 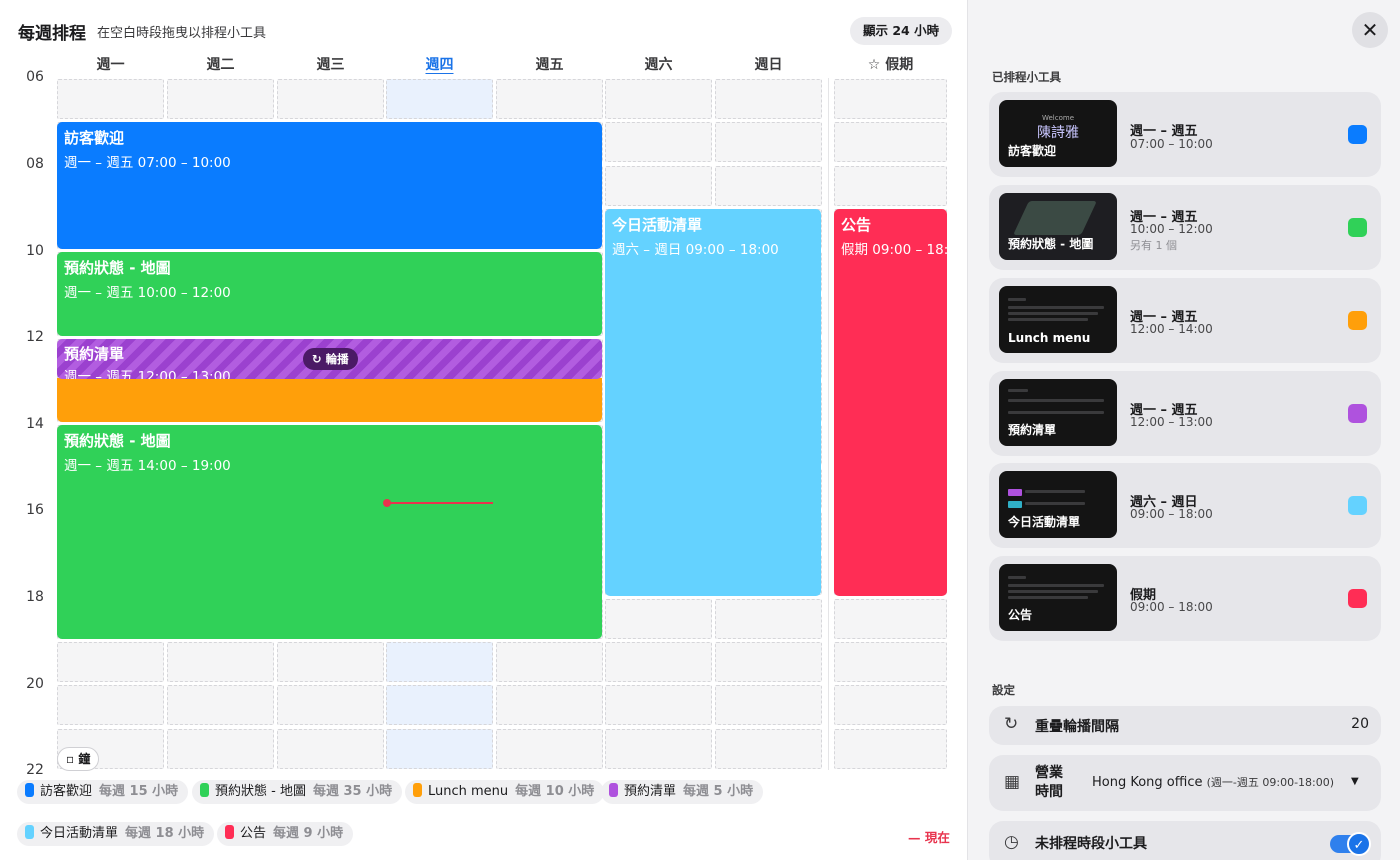 I want to click on event-announcement: 公告 假期 09:00 – 18:00, so click(x=890, y=402).